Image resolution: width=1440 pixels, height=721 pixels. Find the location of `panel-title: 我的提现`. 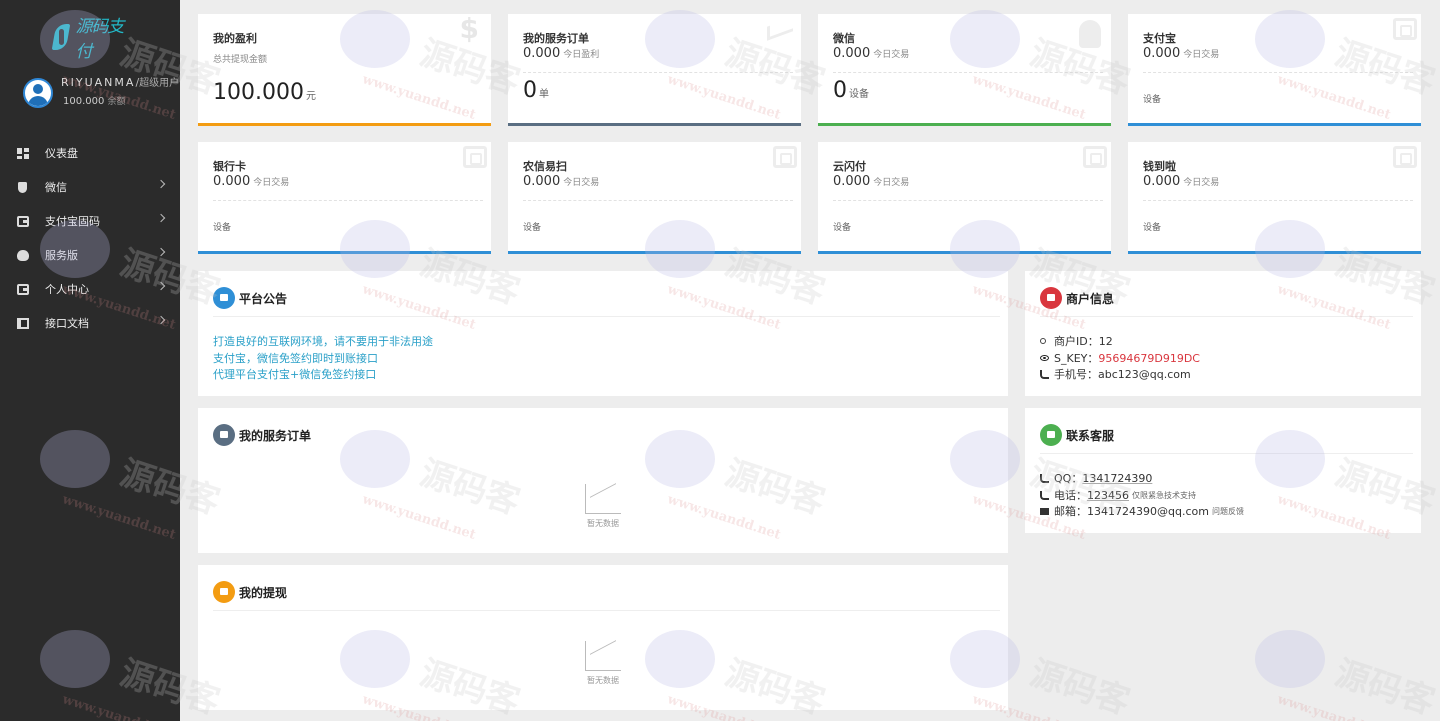

panel-title: 我的提现 is located at coordinates (263, 592).